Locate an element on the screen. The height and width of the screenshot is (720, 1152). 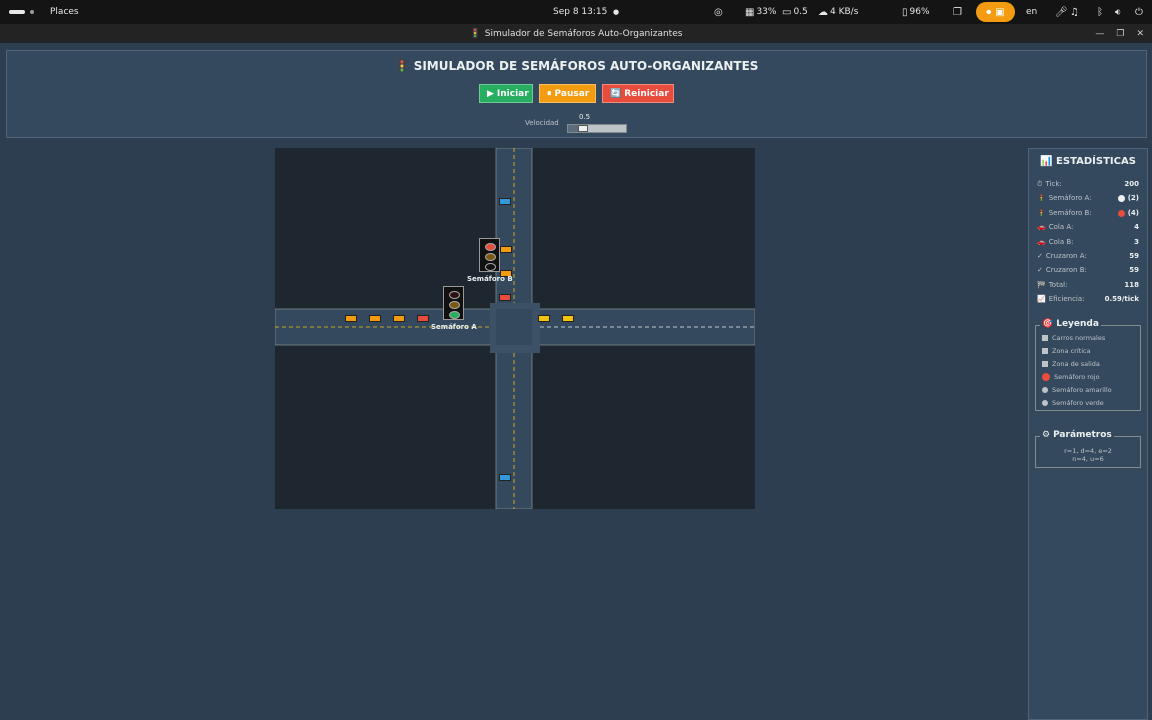
monitor-icon: ▭ is located at coordinates (787, 12).